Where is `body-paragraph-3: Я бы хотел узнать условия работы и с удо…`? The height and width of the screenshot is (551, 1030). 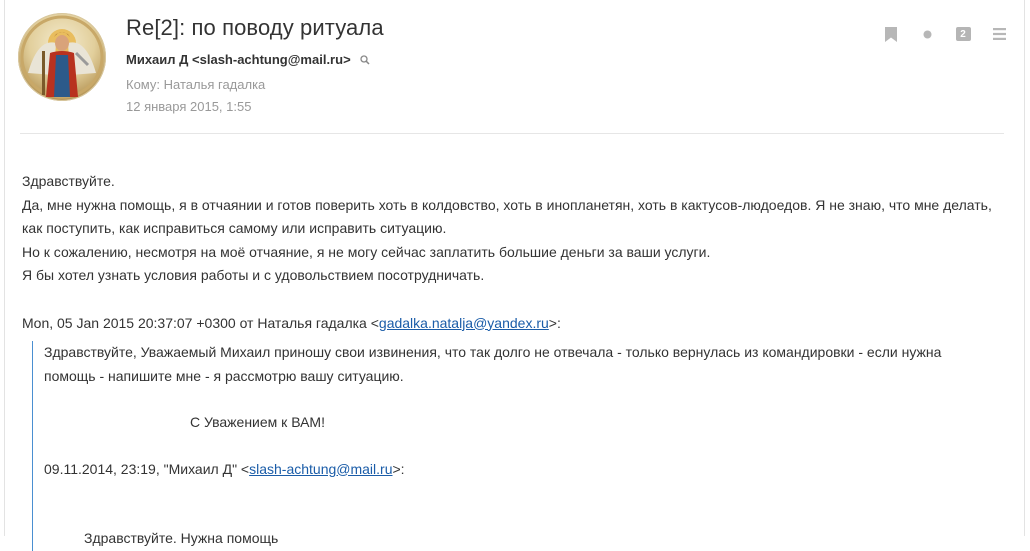
body-paragraph-3: Я бы хотел узнать условия работы и с удо… is located at coordinates (253, 275).